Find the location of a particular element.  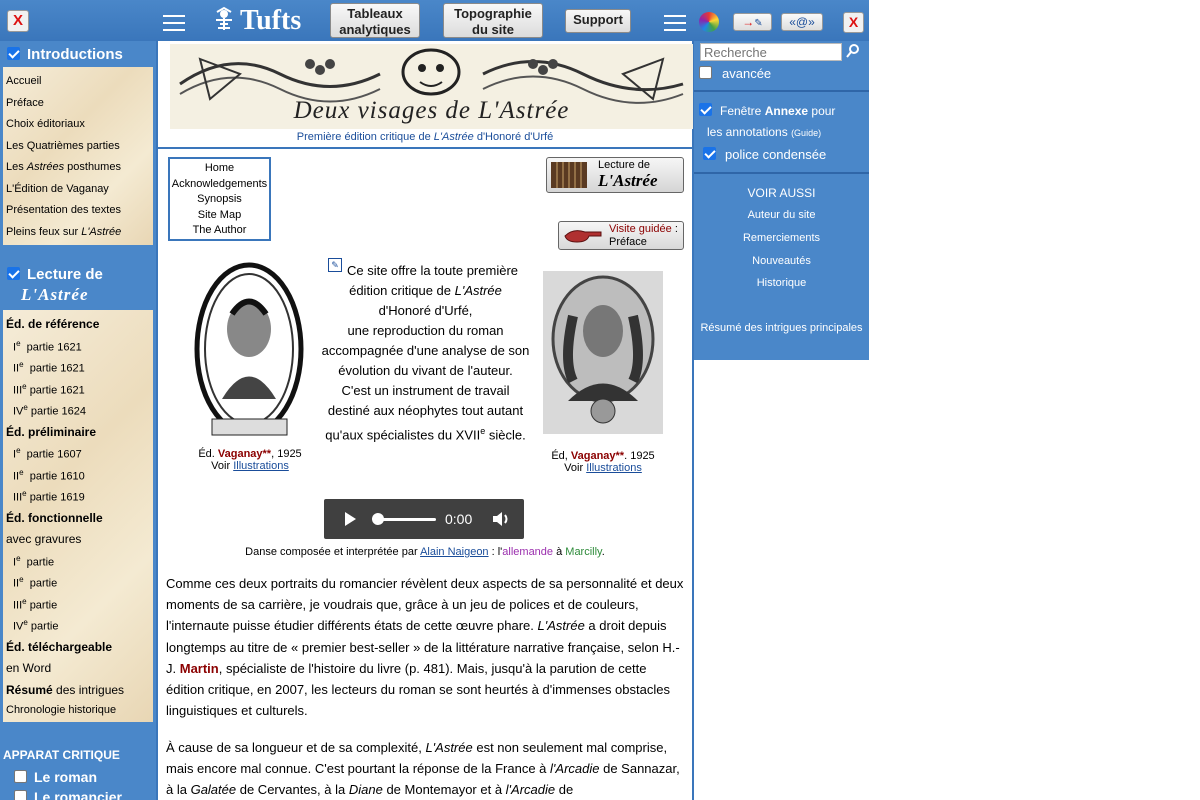

link-remerciements: Remerciements is located at coordinates (781, 238).